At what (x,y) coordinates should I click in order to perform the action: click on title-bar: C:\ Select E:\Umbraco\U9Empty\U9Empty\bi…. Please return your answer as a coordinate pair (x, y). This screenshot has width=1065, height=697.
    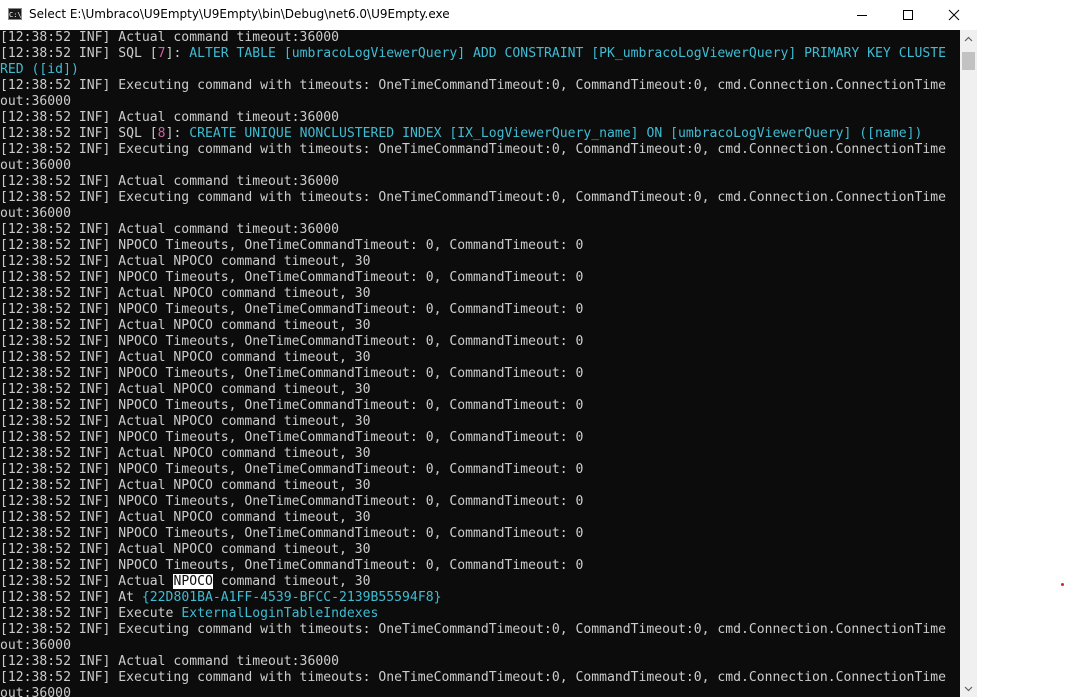
    Looking at the image, I should click on (488, 15).